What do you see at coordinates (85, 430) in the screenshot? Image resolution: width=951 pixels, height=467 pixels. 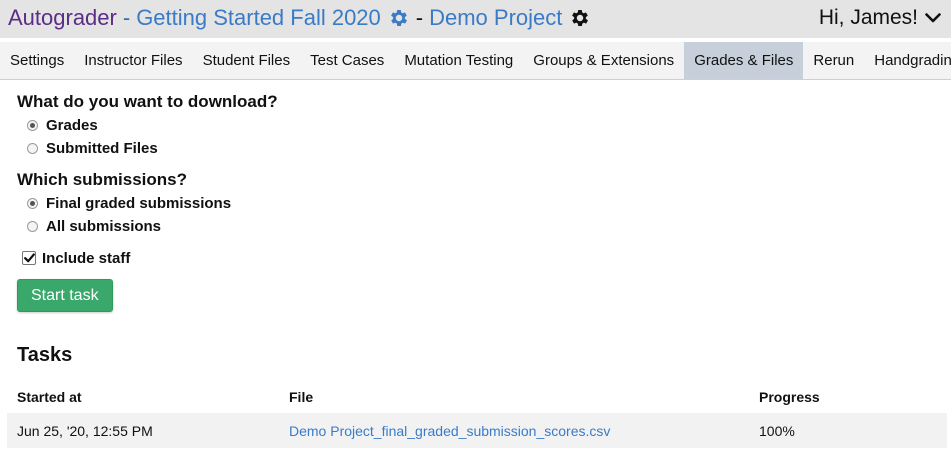 I see `task-started-at: Jun 25, '20, 12:55 PM` at bounding box center [85, 430].